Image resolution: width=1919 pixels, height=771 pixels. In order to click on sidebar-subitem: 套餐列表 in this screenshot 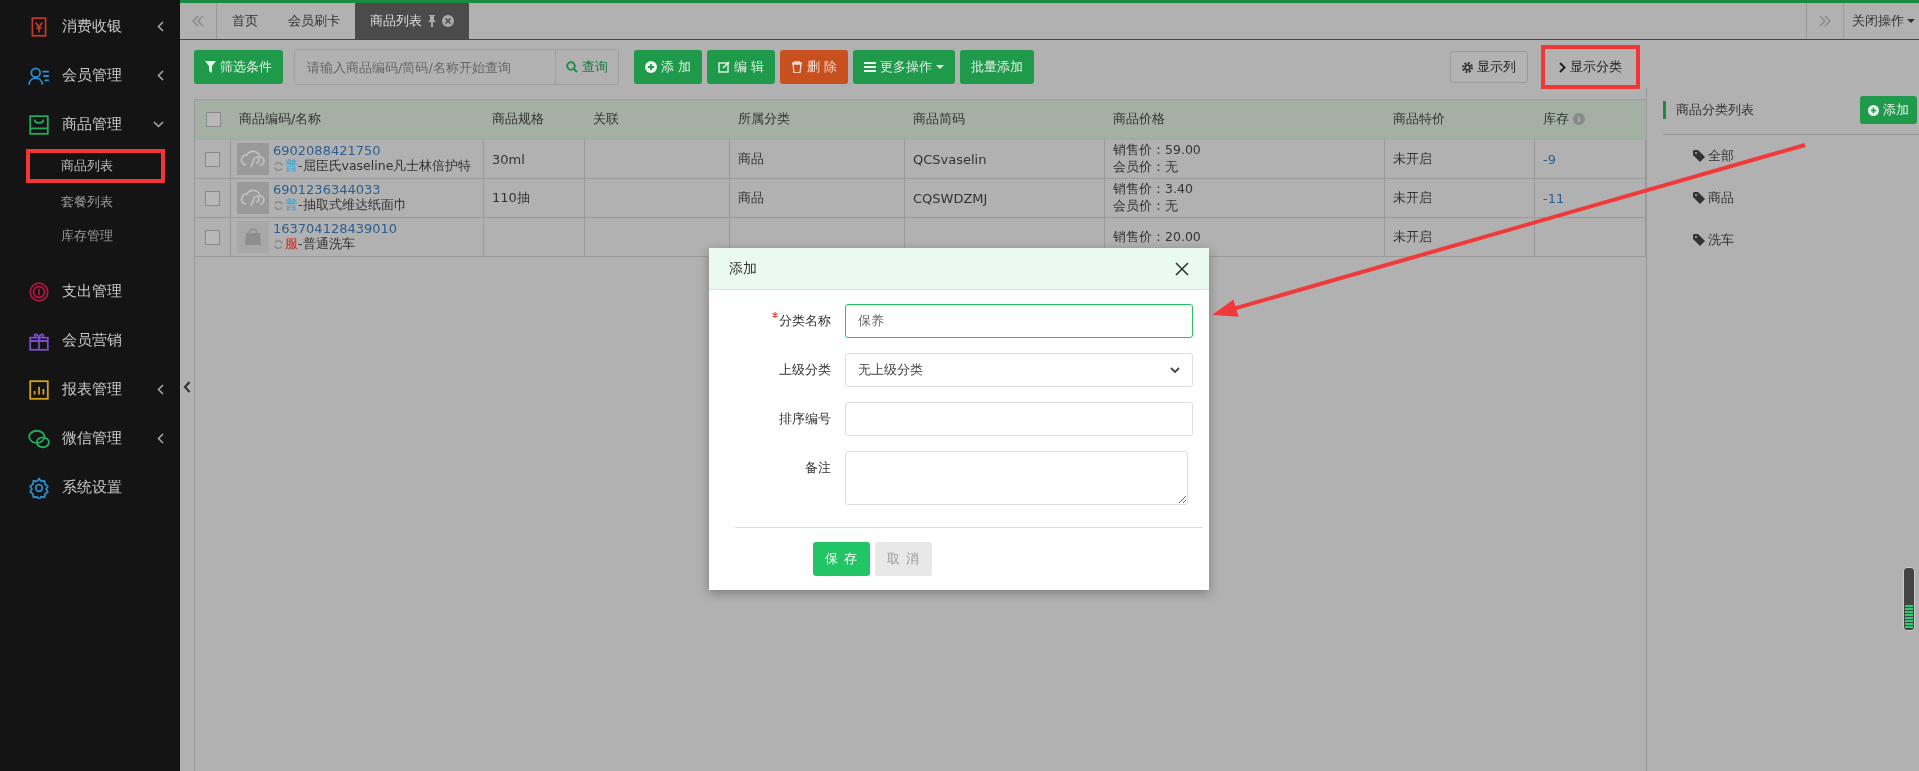, I will do `click(70, 202)`.